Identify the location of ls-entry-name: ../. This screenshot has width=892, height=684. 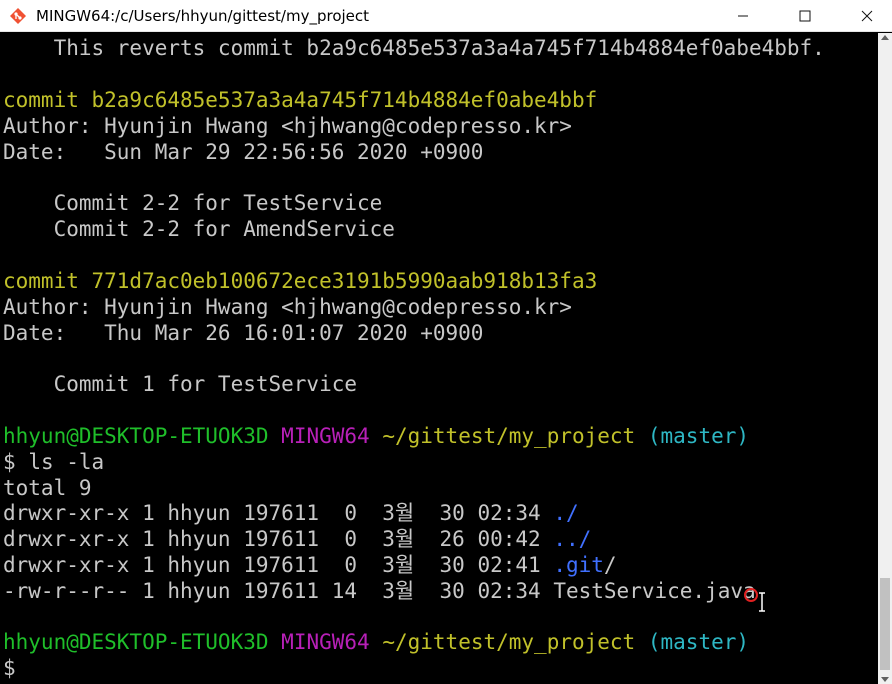
(572, 539).